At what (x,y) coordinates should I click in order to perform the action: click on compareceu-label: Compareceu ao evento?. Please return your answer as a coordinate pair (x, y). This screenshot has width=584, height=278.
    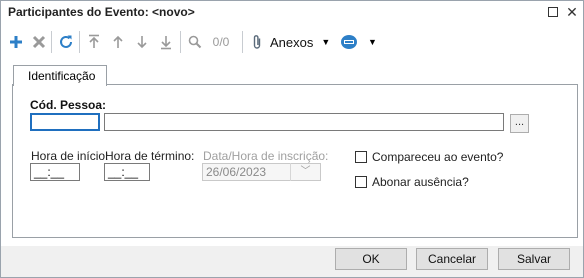
    Looking at the image, I should click on (438, 157).